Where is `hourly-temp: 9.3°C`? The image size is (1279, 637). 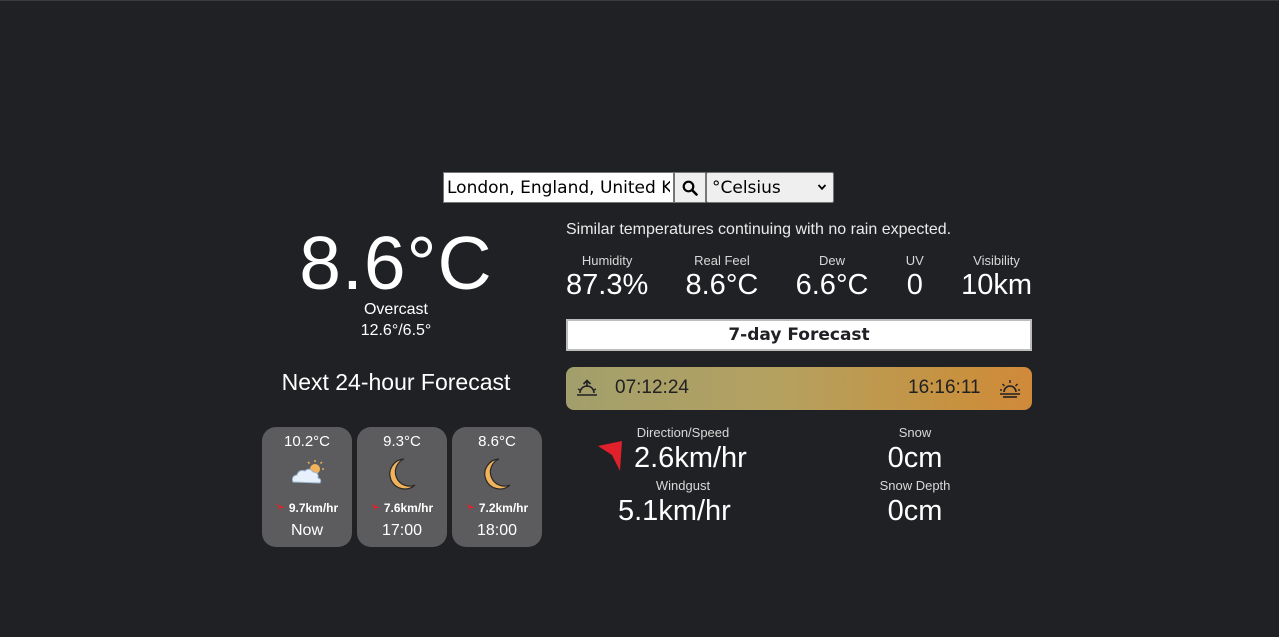 hourly-temp: 9.3°C is located at coordinates (402, 441).